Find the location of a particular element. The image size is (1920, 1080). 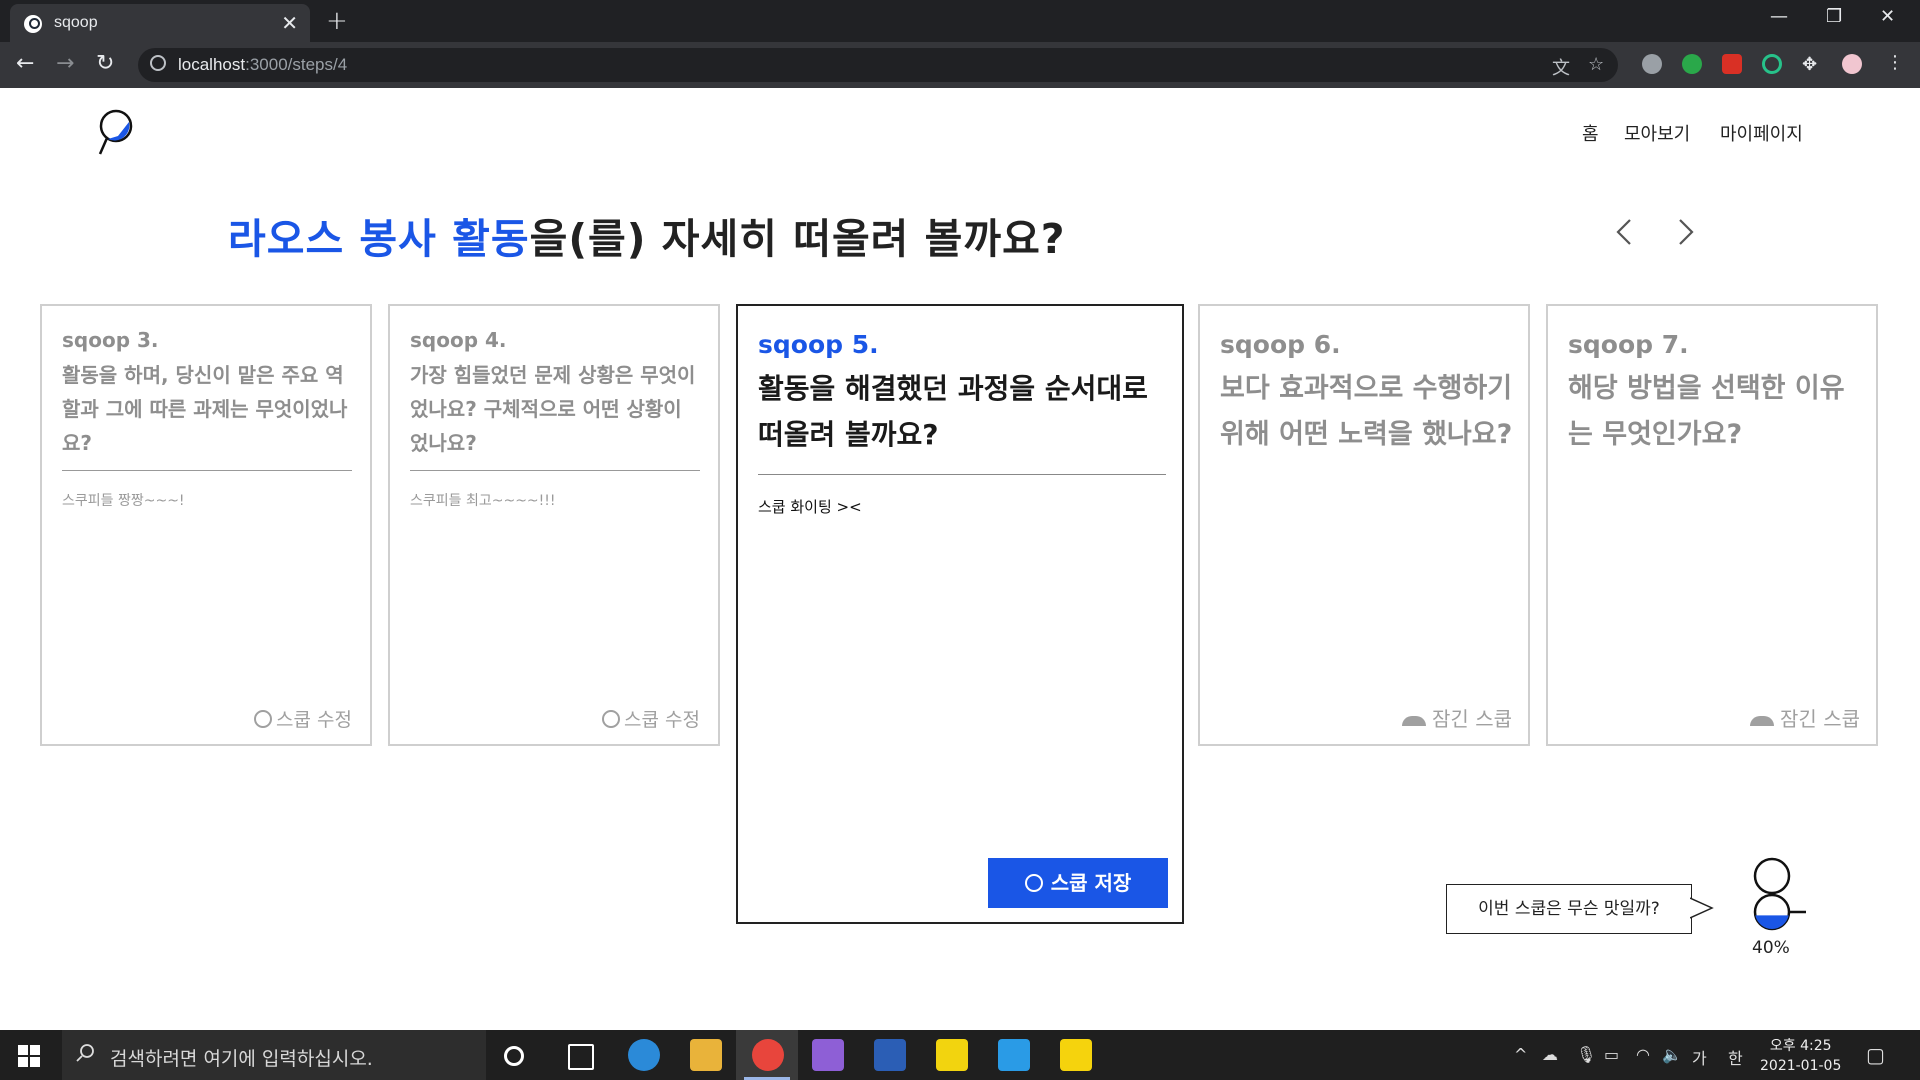

mascot-progress-icon is located at coordinates (1779, 894).